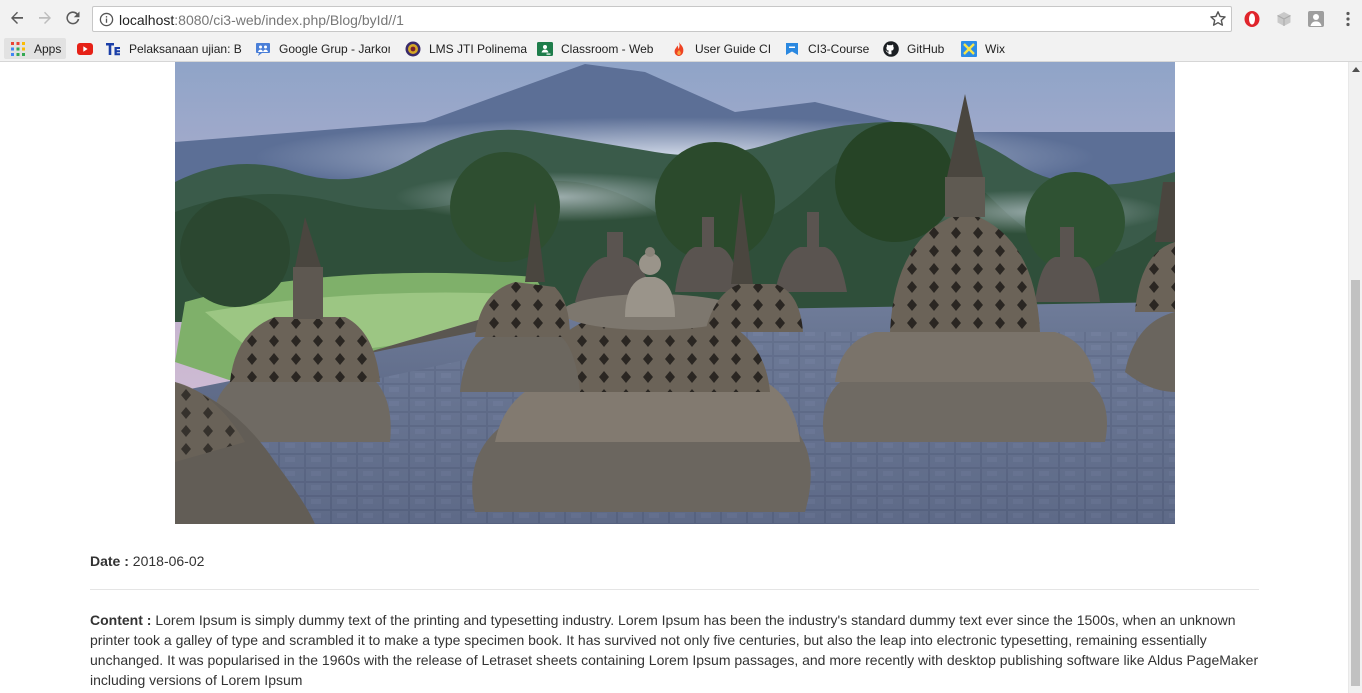 The height and width of the screenshot is (693, 1362). Describe the element at coordinates (1355, 483) in the screenshot. I see `scrollbar-thumb` at that location.